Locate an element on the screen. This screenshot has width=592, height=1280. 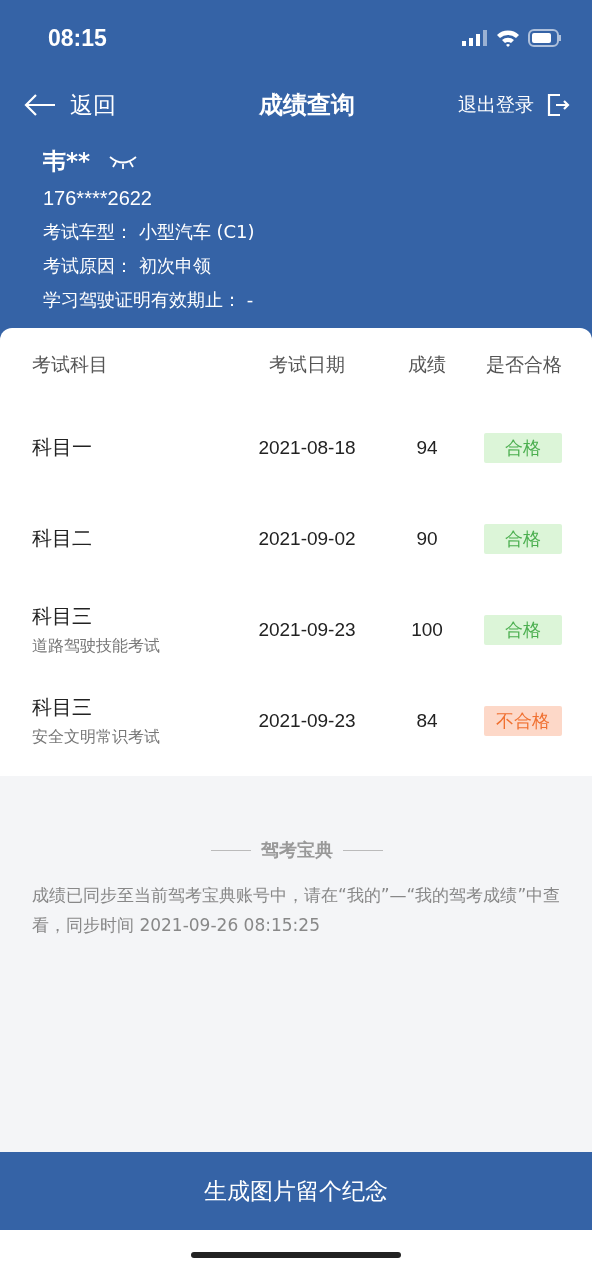
exam-date: 2021-09-02 is located at coordinates (307, 538).